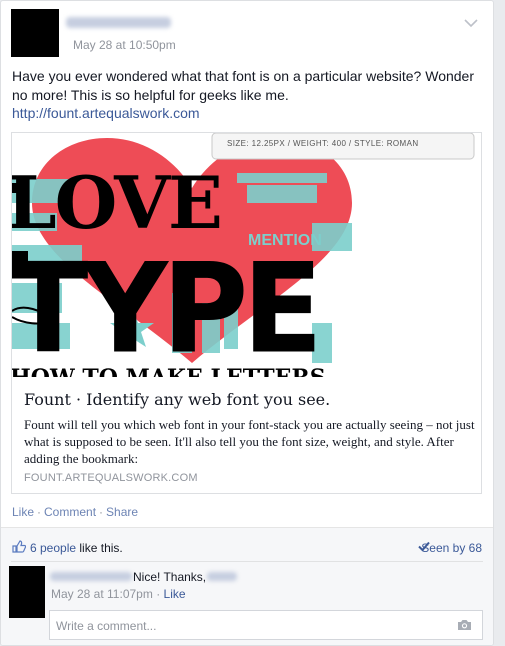 This screenshot has height=646, width=505. Describe the element at coordinates (116, 202) in the screenshot. I see `love-text: LOVE` at that location.